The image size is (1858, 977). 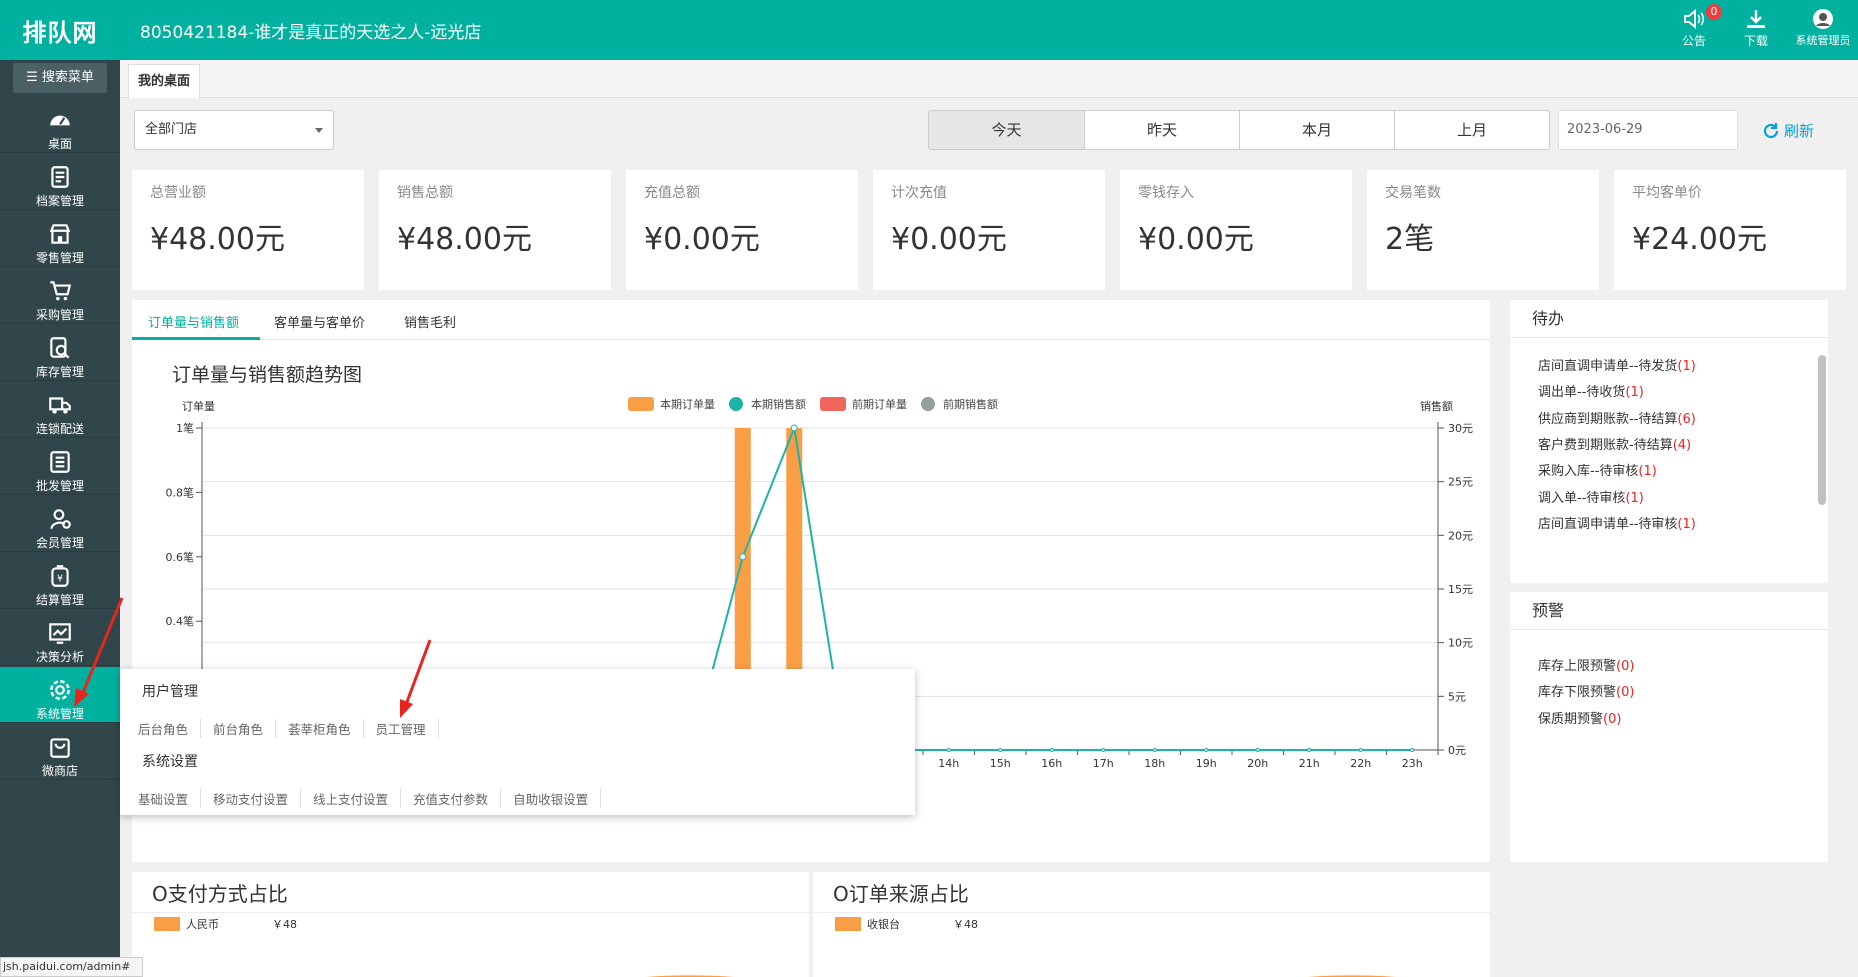 I want to click on download-label: 下载, so click(x=1755, y=41).